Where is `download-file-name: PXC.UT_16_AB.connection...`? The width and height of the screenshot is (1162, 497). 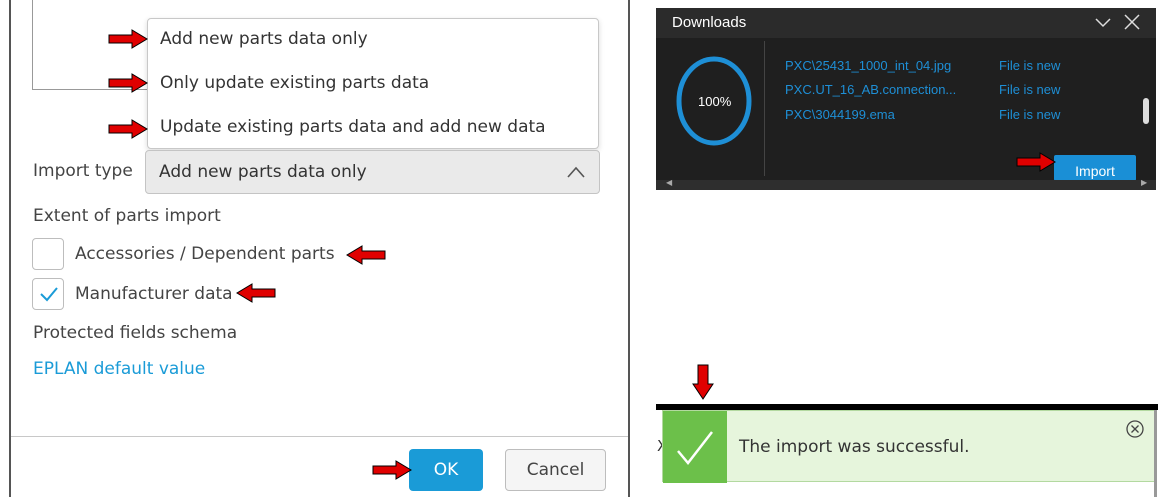
download-file-name: PXC.UT_16_AB.connection... is located at coordinates (870, 89).